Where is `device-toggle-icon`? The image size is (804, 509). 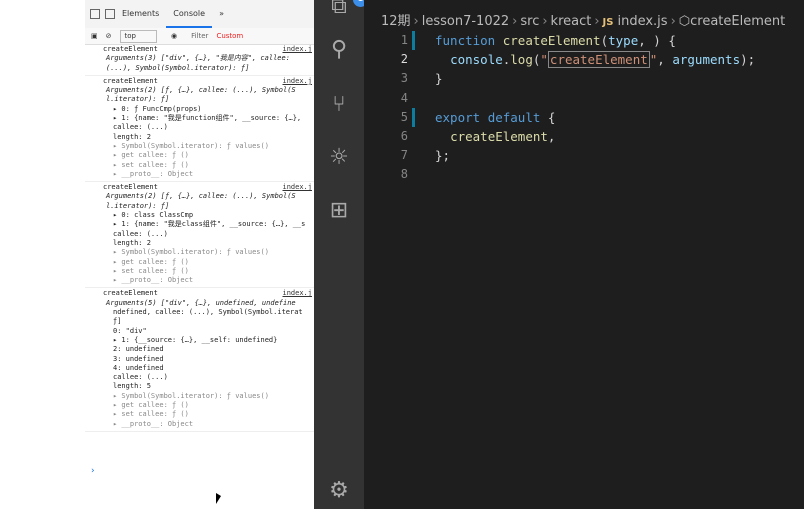 device-toggle-icon is located at coordinates (110, 14).